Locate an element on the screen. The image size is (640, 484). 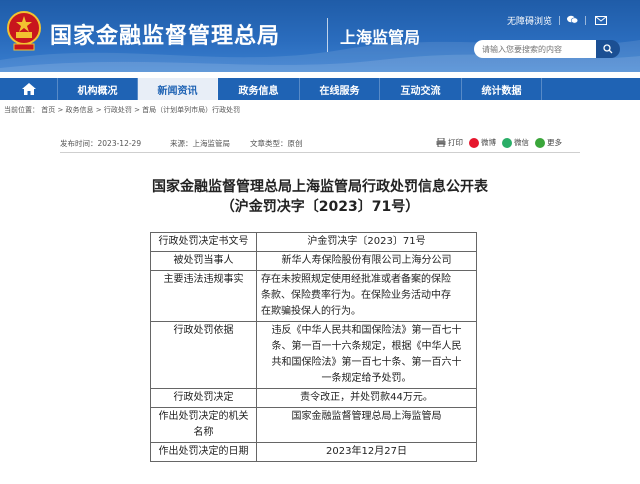
label-line: 作出处罚决定的日期 is located at coordinates (203, 451).